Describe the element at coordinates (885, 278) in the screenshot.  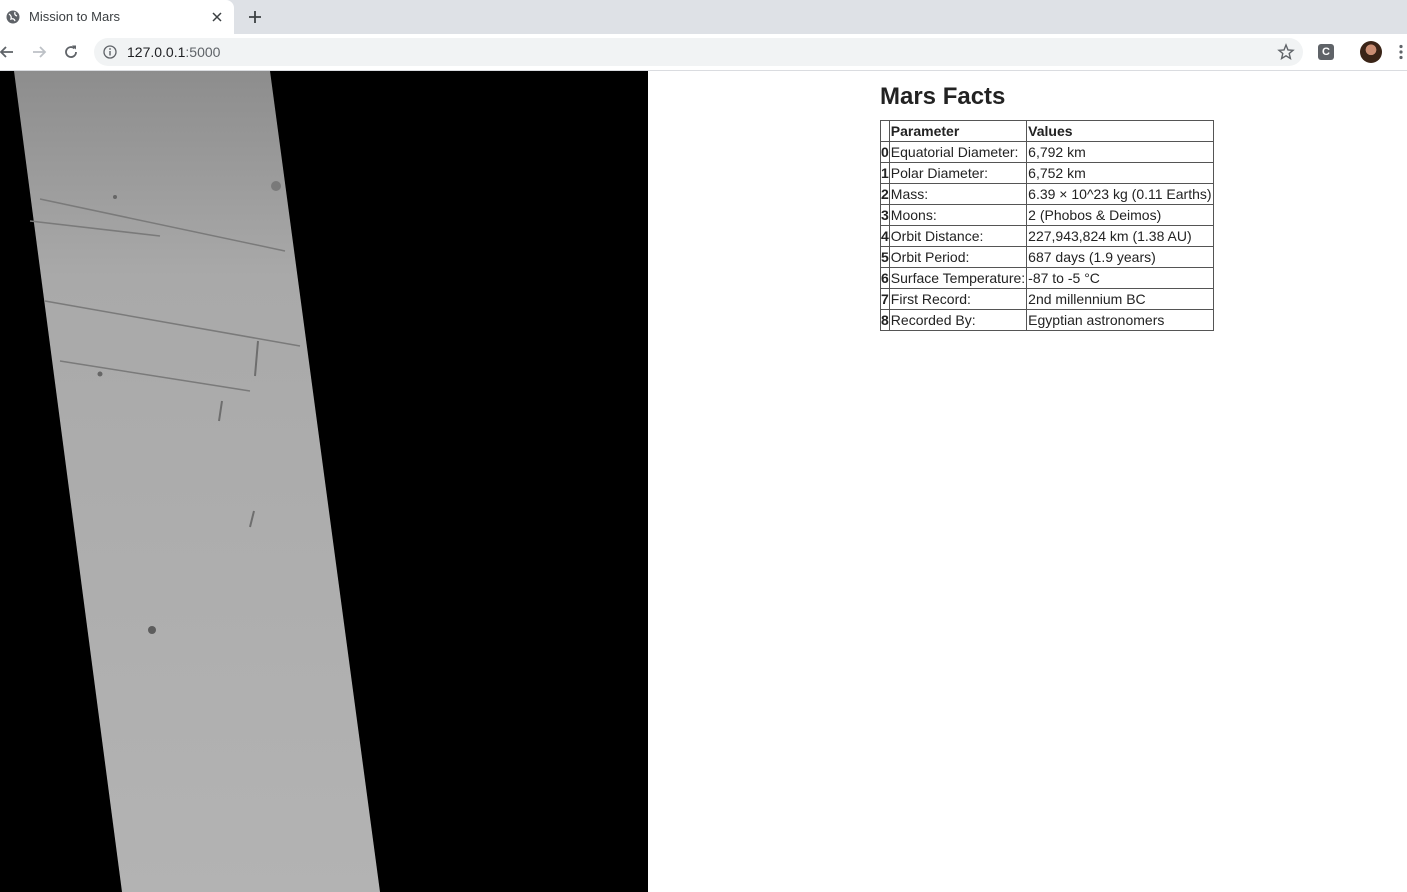
I see `row-index: 6` at that location.